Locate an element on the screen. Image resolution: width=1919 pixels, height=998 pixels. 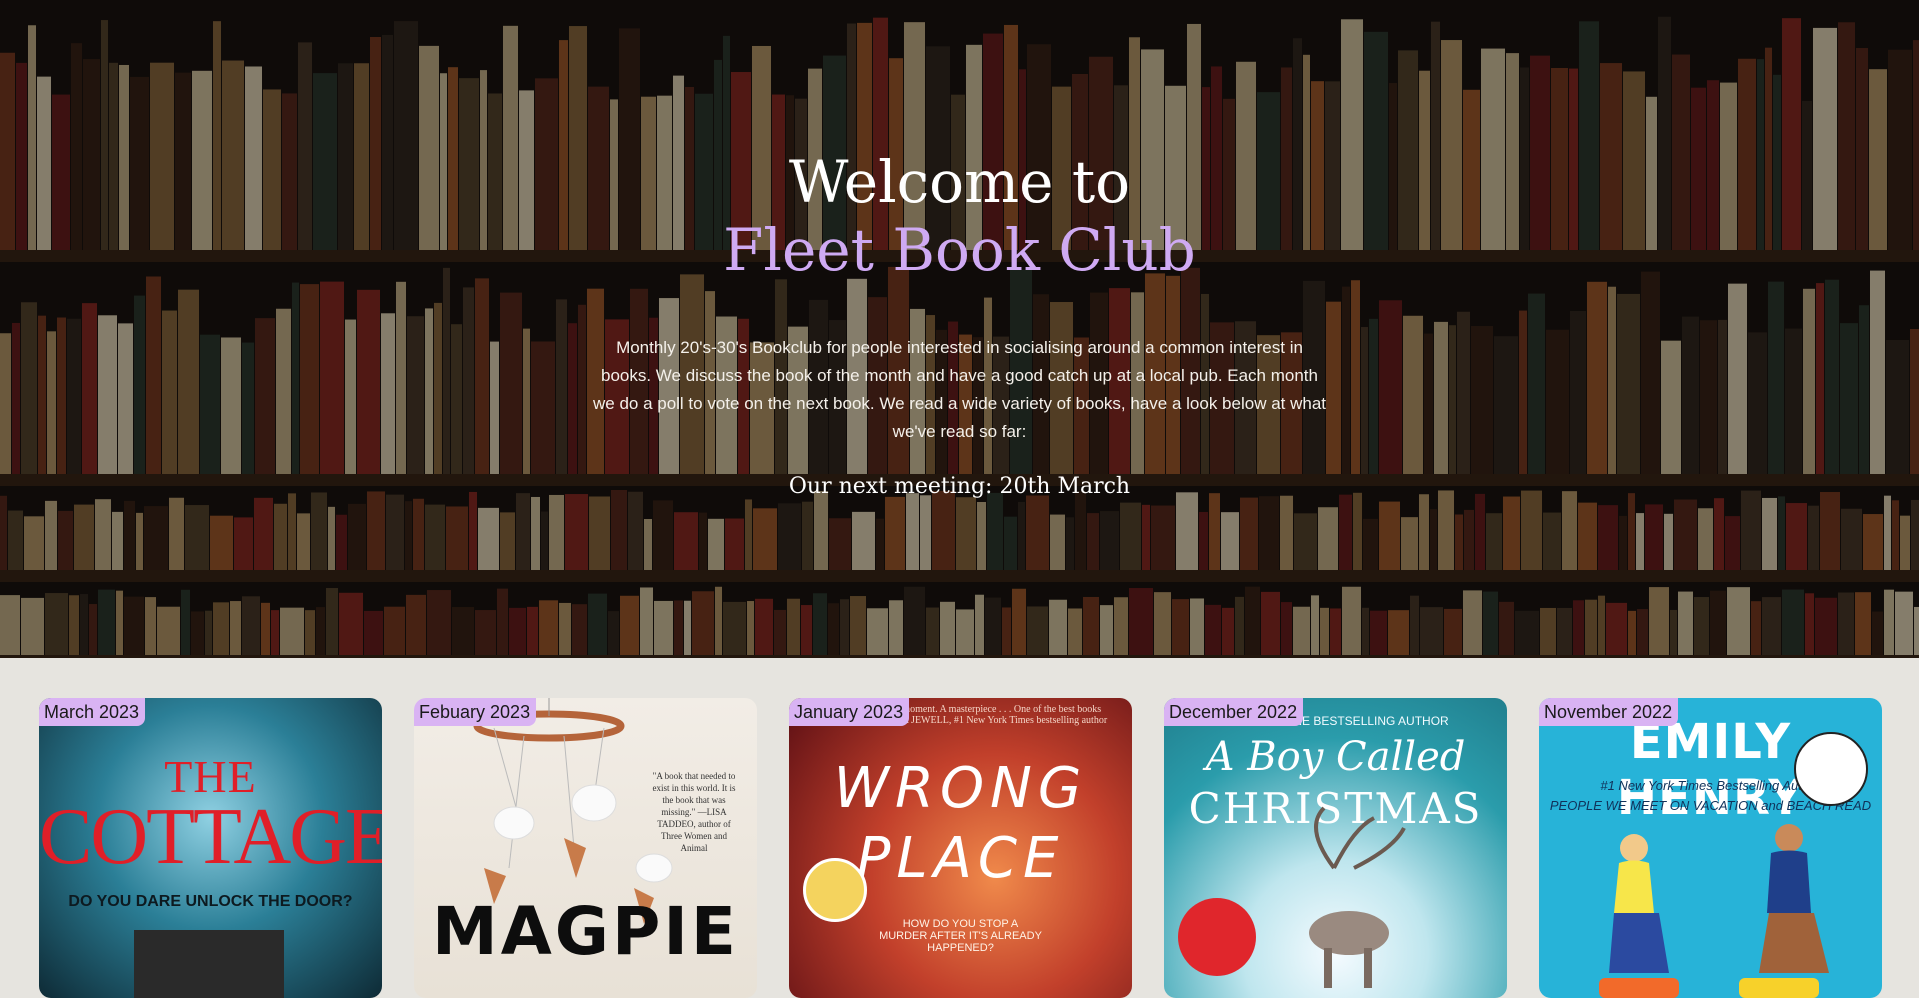
book-date-badge: Febuary 2023 is located at coordinates (475, 712).